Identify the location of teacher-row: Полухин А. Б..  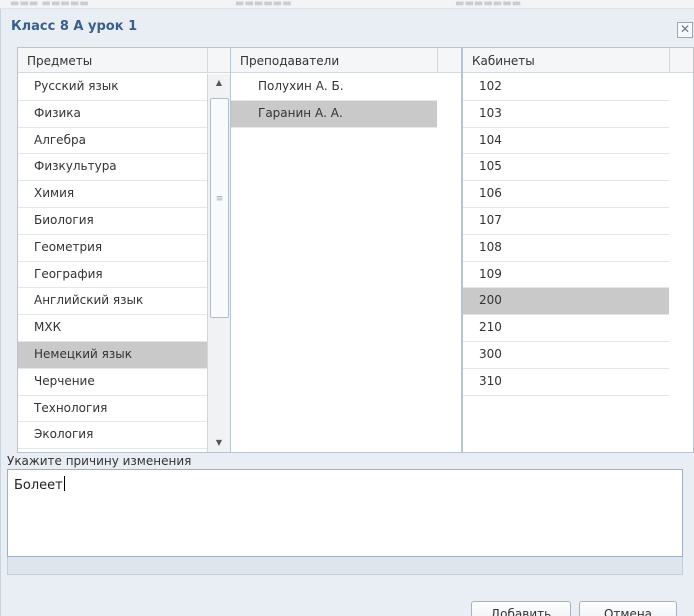
(334, 87).